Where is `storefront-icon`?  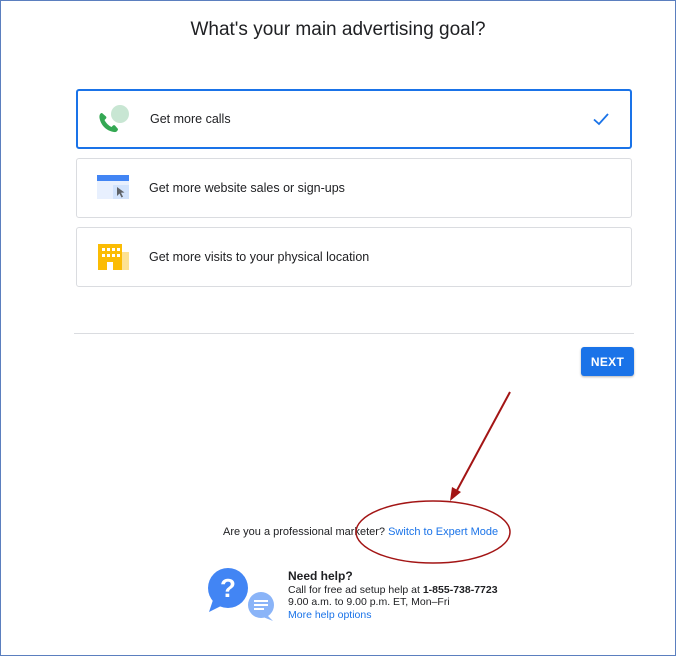 storefront-icon is located at coordinates (113, 257).